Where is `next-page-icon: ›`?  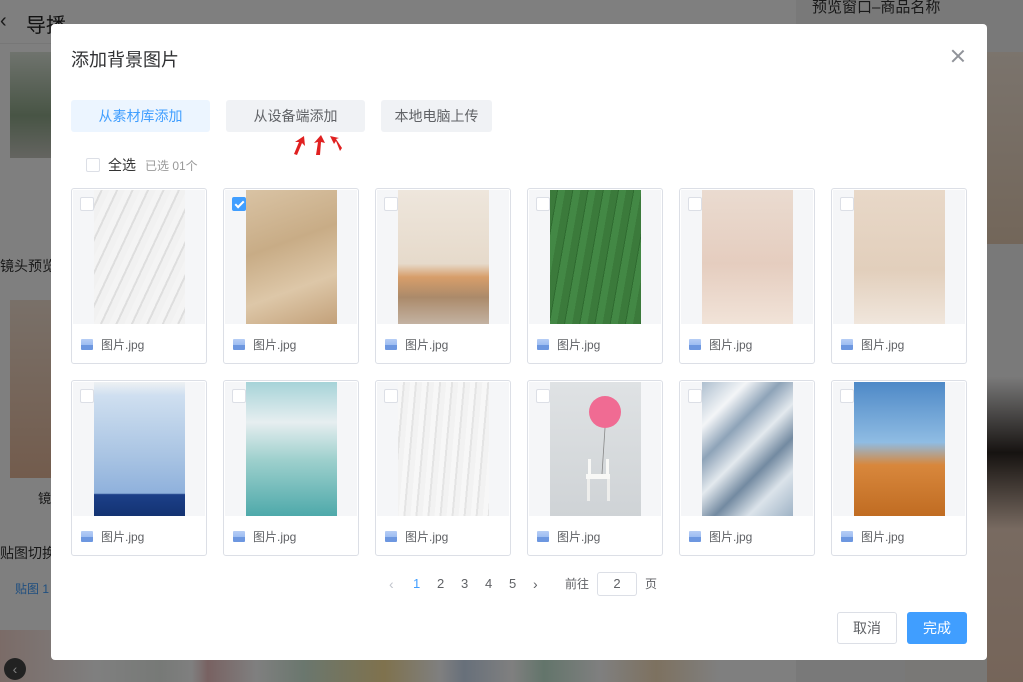
next-page-icon: › is located at coordinates (535, 584).